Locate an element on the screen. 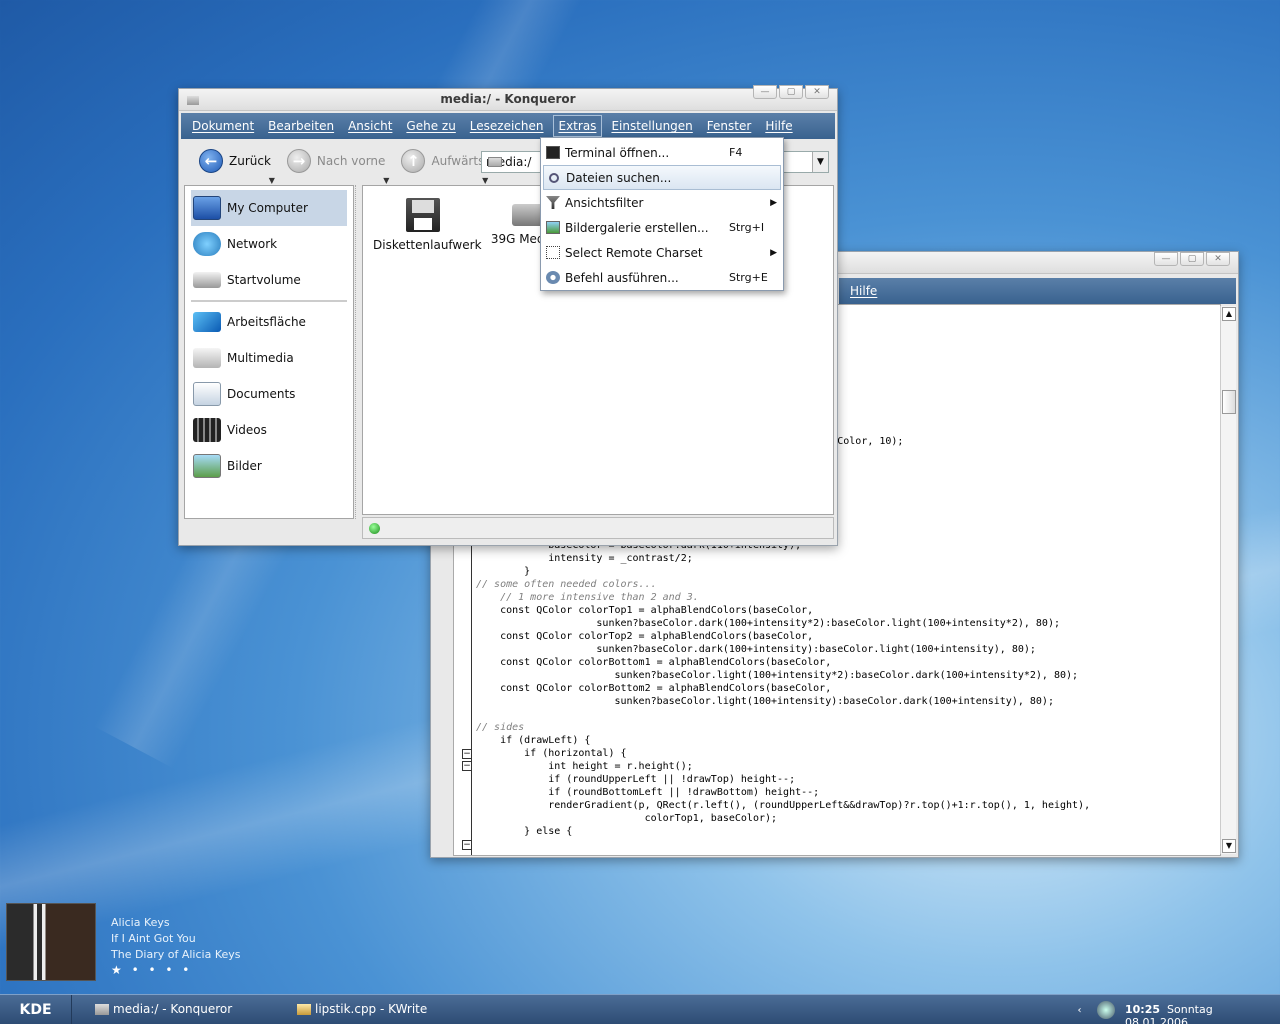 The image size is (1280, 1024). code-line: } is located at coordinates (783, 571).